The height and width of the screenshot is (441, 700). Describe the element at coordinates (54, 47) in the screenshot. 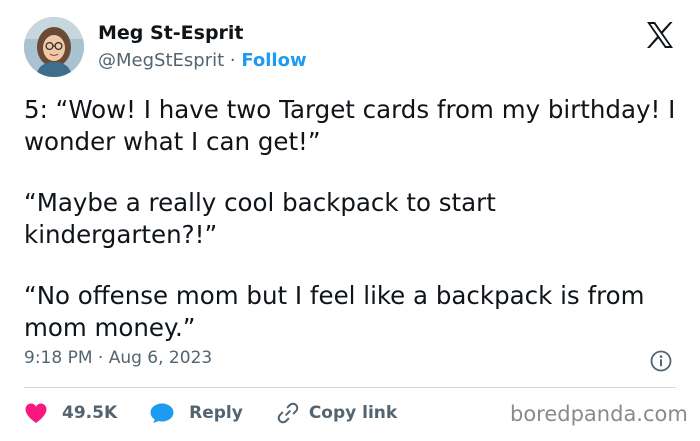

I see `avatar` at that location.